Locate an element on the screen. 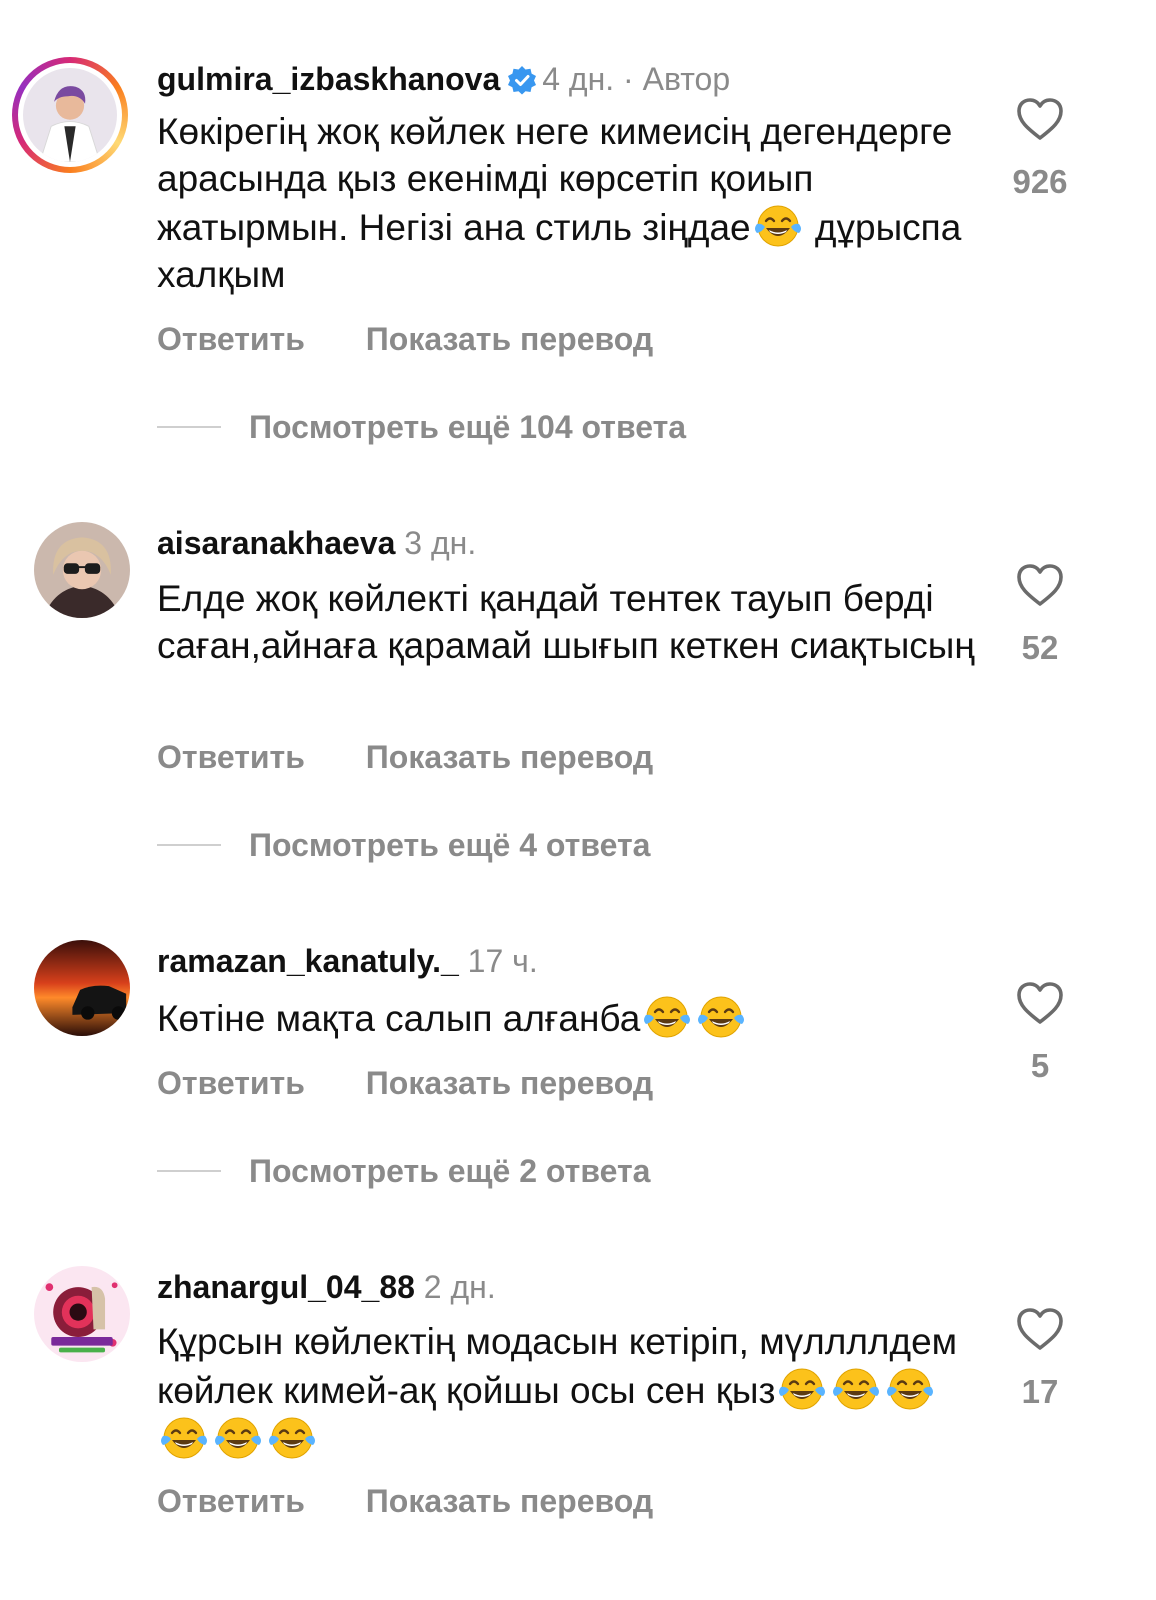  like-count: 926 is located at coordinates (1040, 181).